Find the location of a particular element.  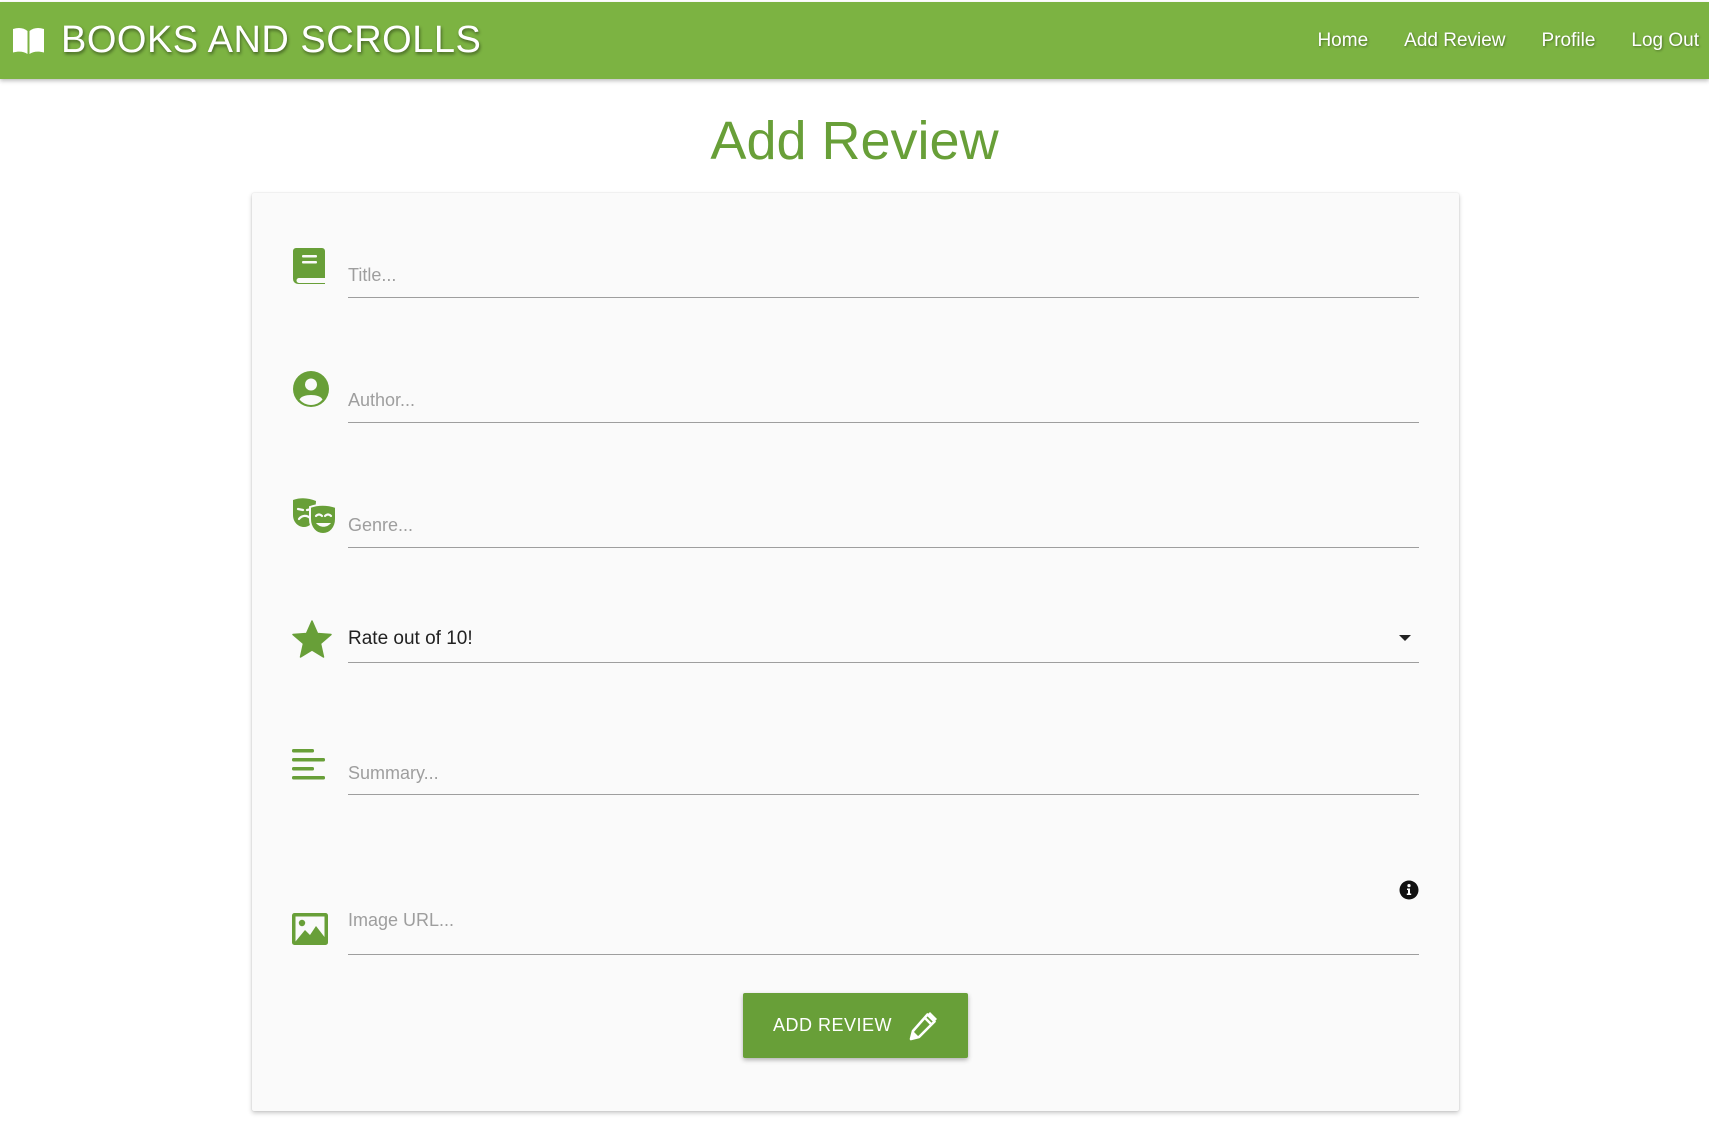

author-input is located at coordinates (883, 400).